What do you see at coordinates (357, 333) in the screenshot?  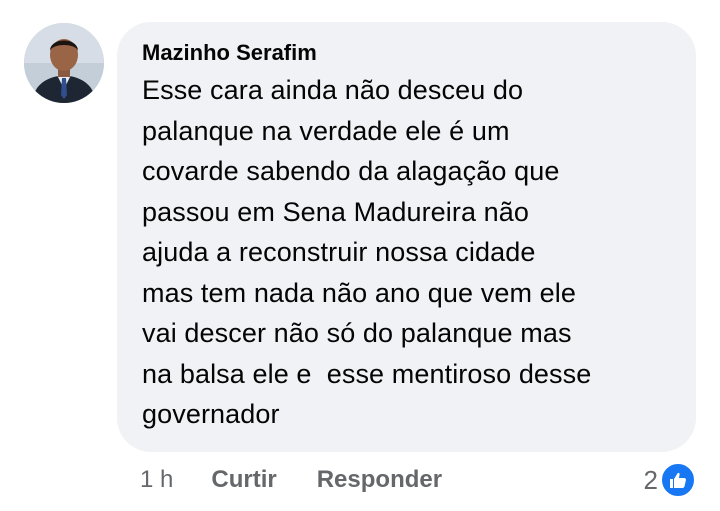 I see `comment-line: vai descer não só do palanque mas` at bounding box center [357, 333].